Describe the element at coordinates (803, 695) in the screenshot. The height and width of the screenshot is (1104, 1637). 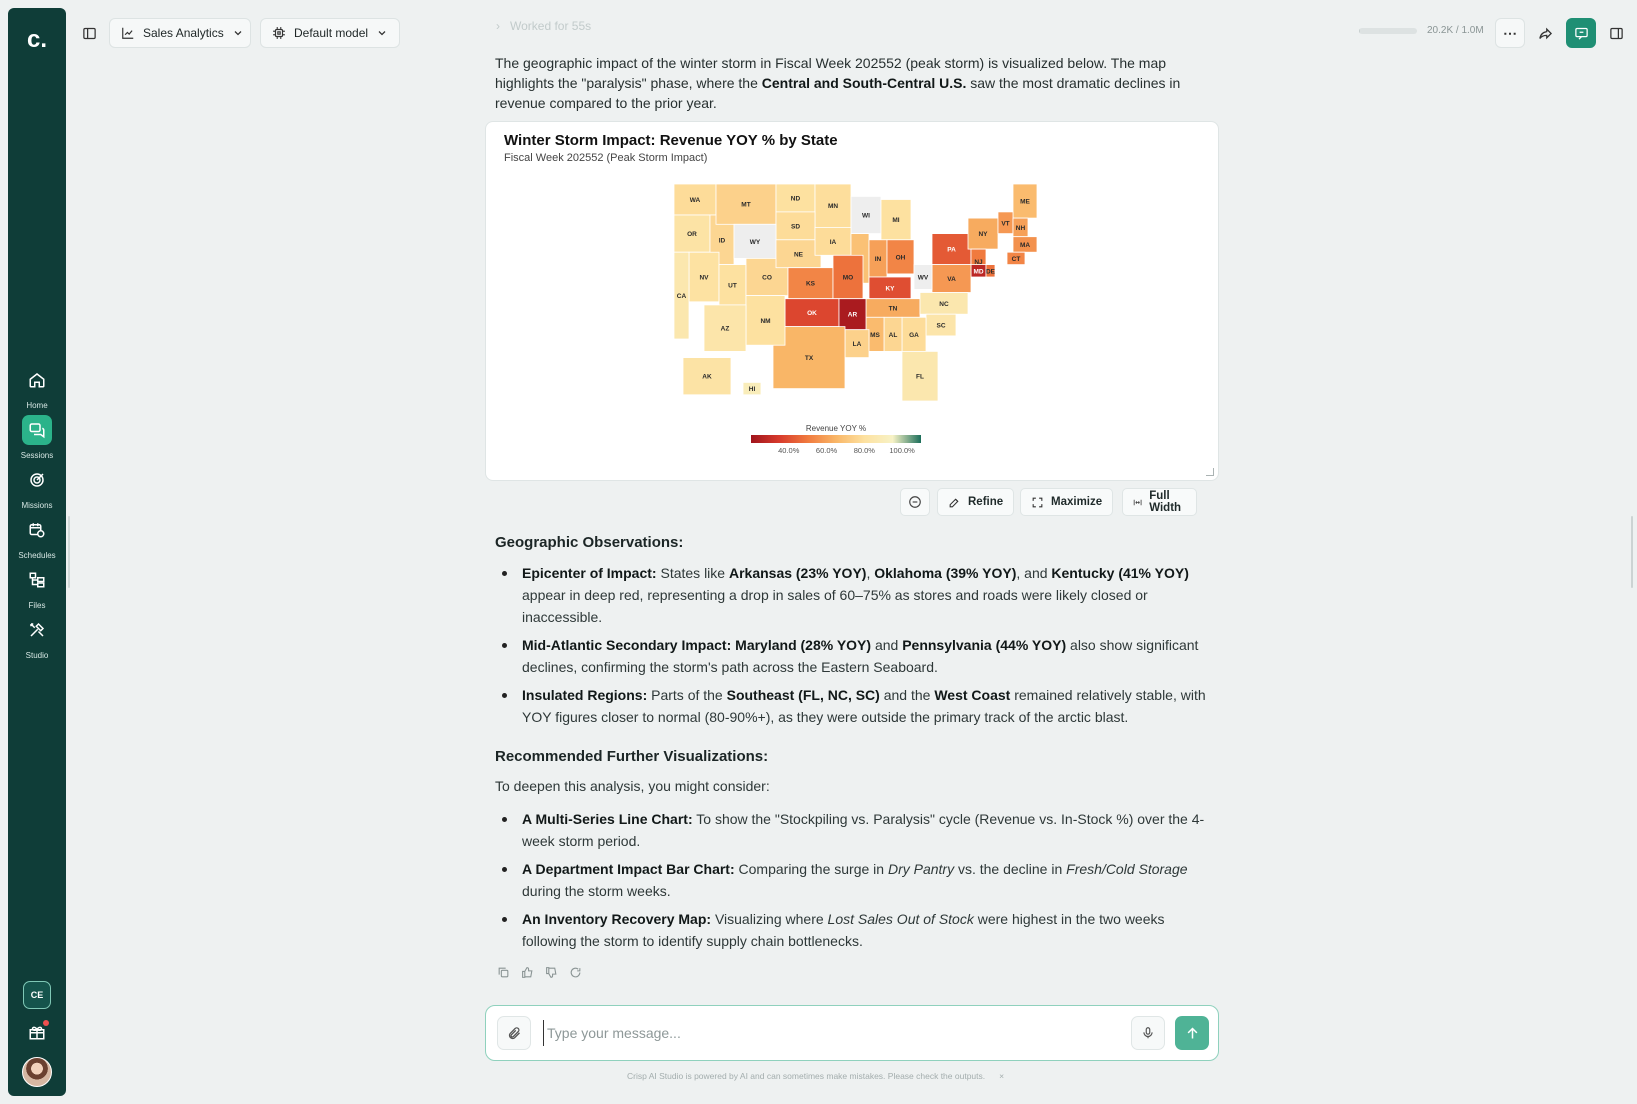
I see `bold-text: Southeast (FL, NC, SC)` at that location.